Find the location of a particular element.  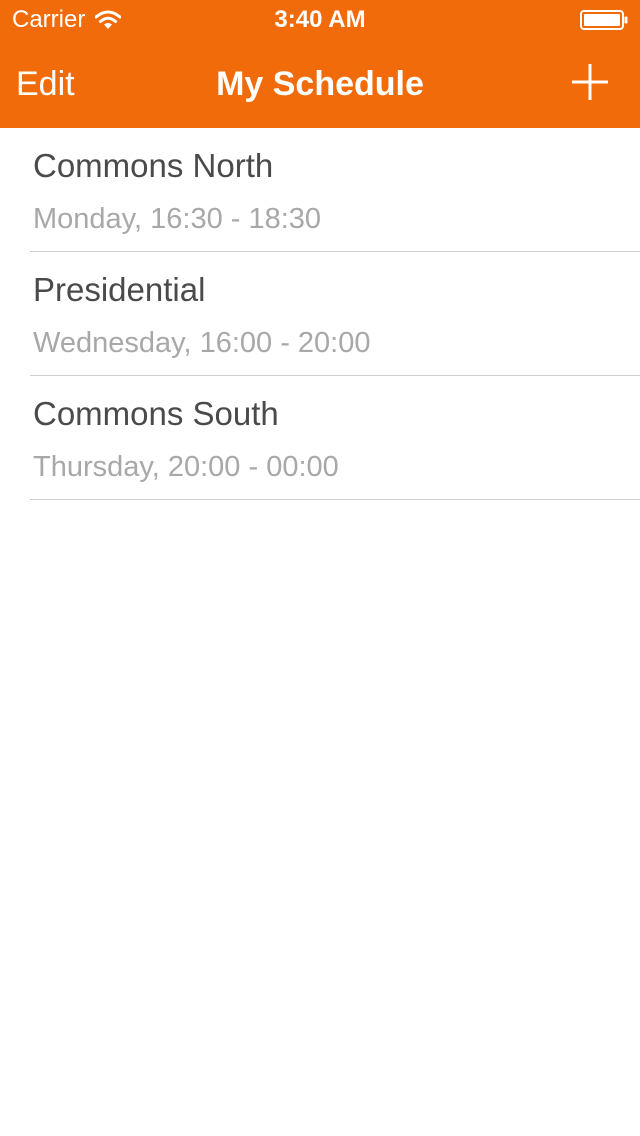

plus-icon is located at coordinates (590, 82).